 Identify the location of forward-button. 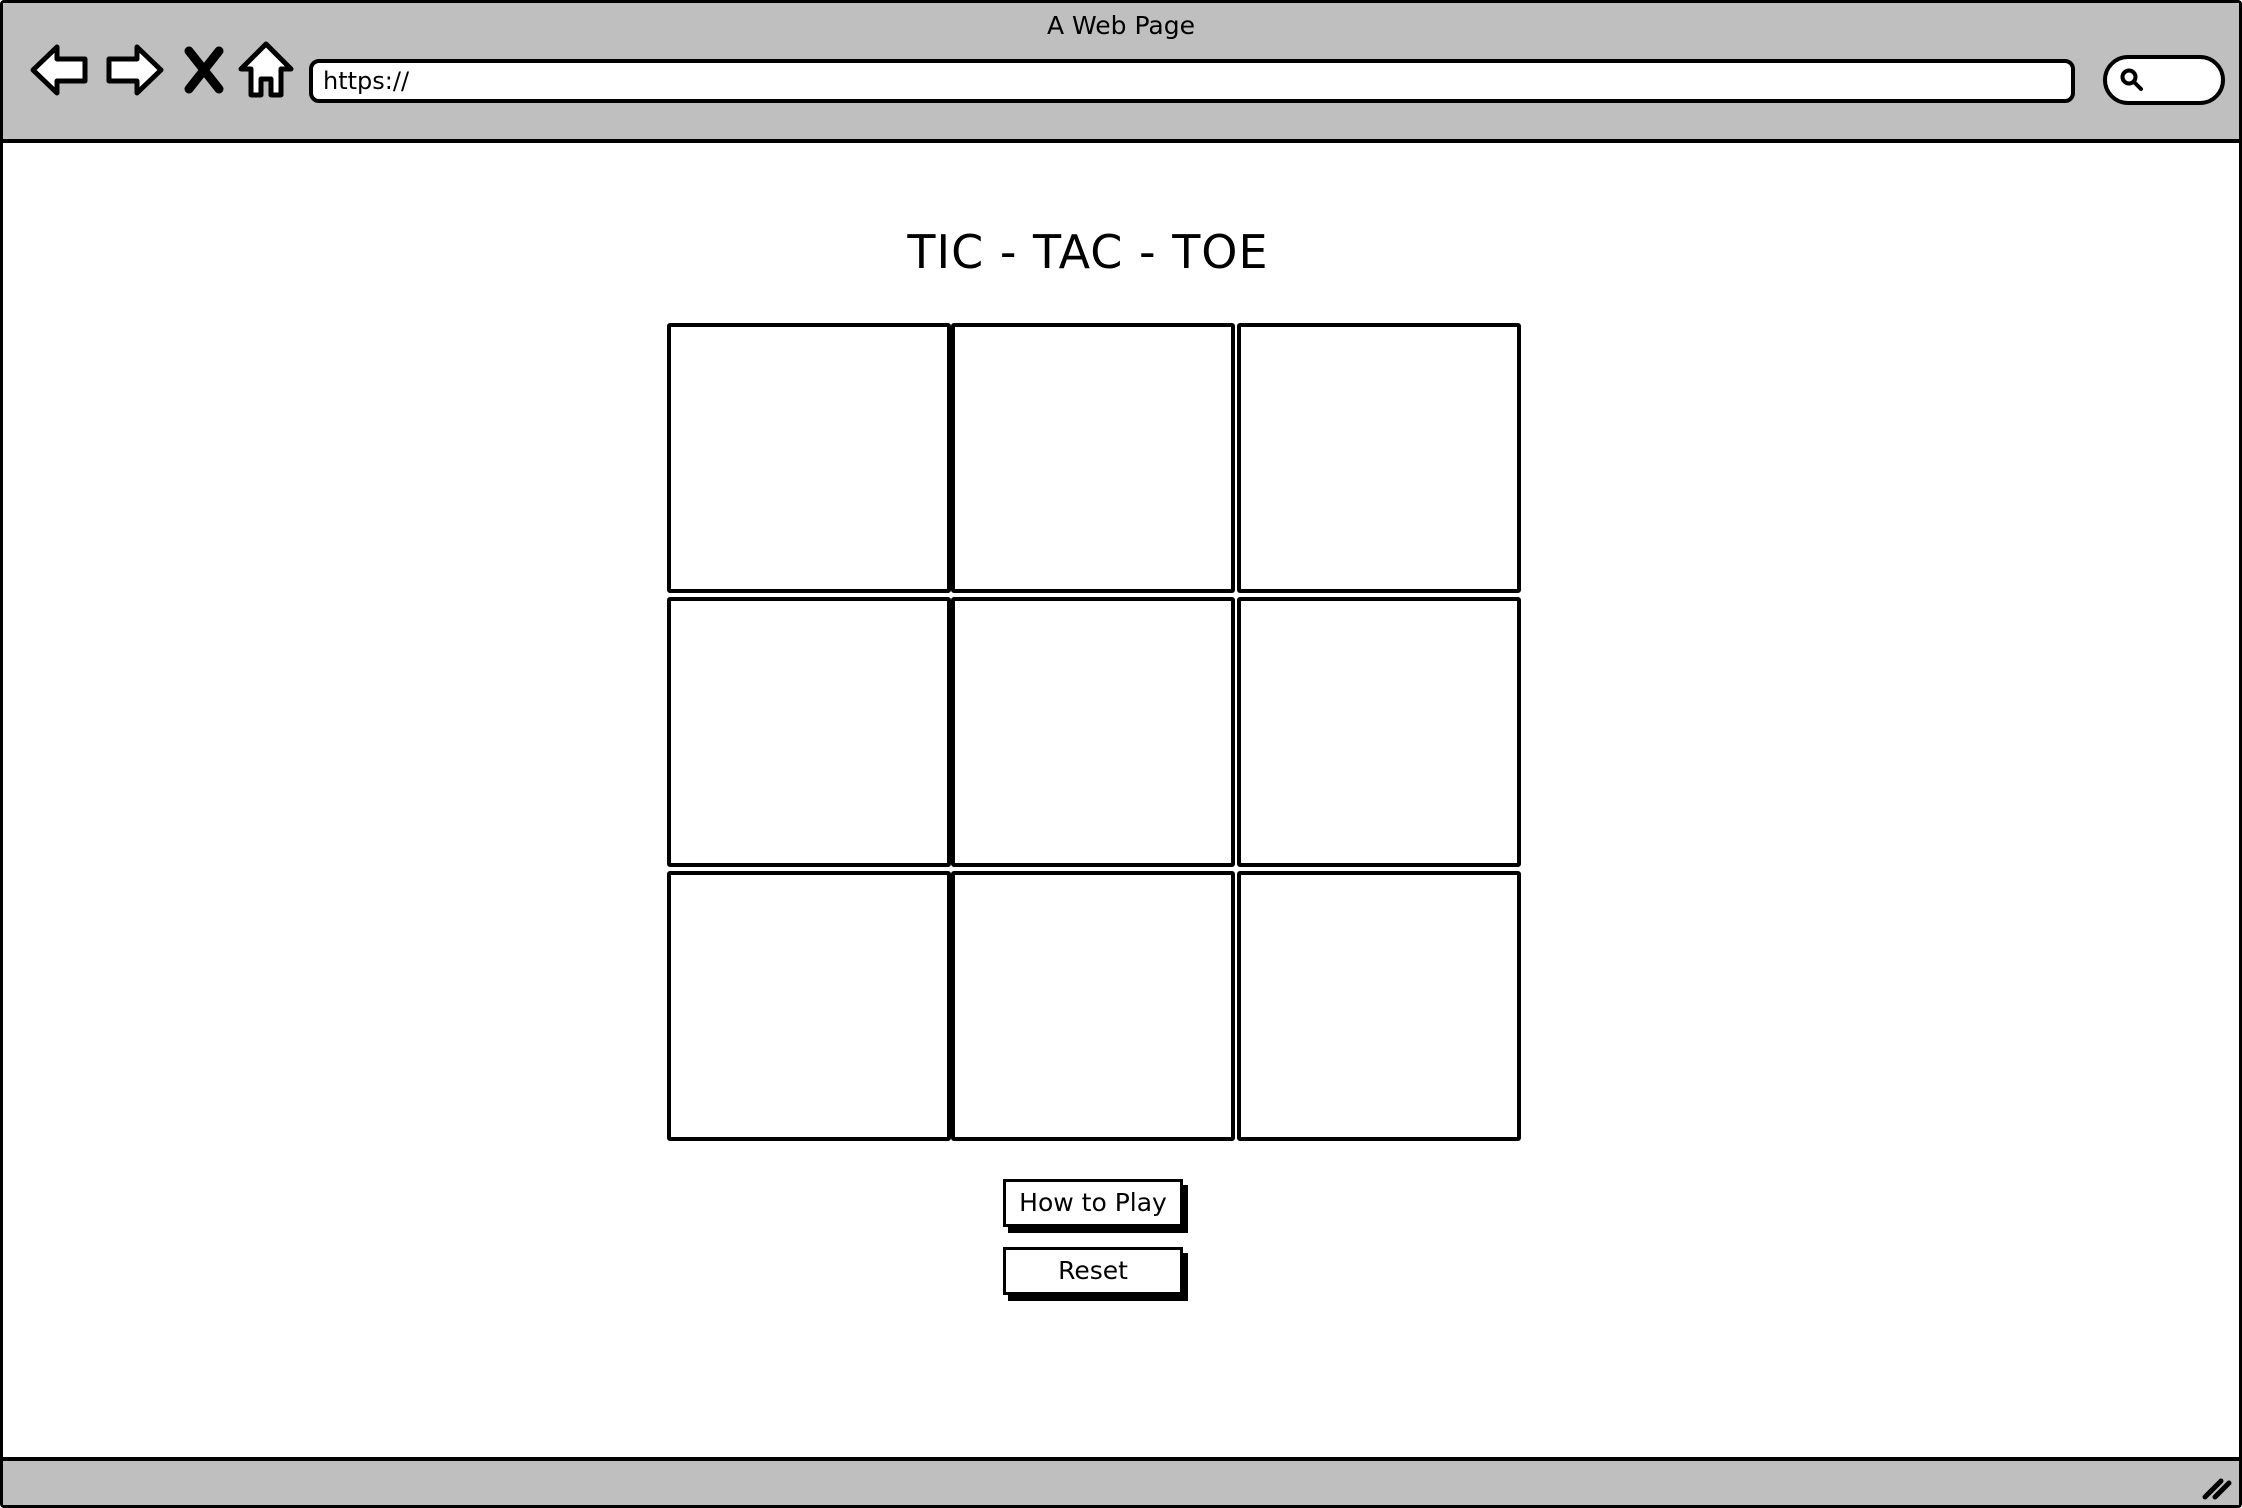
(134, 70).